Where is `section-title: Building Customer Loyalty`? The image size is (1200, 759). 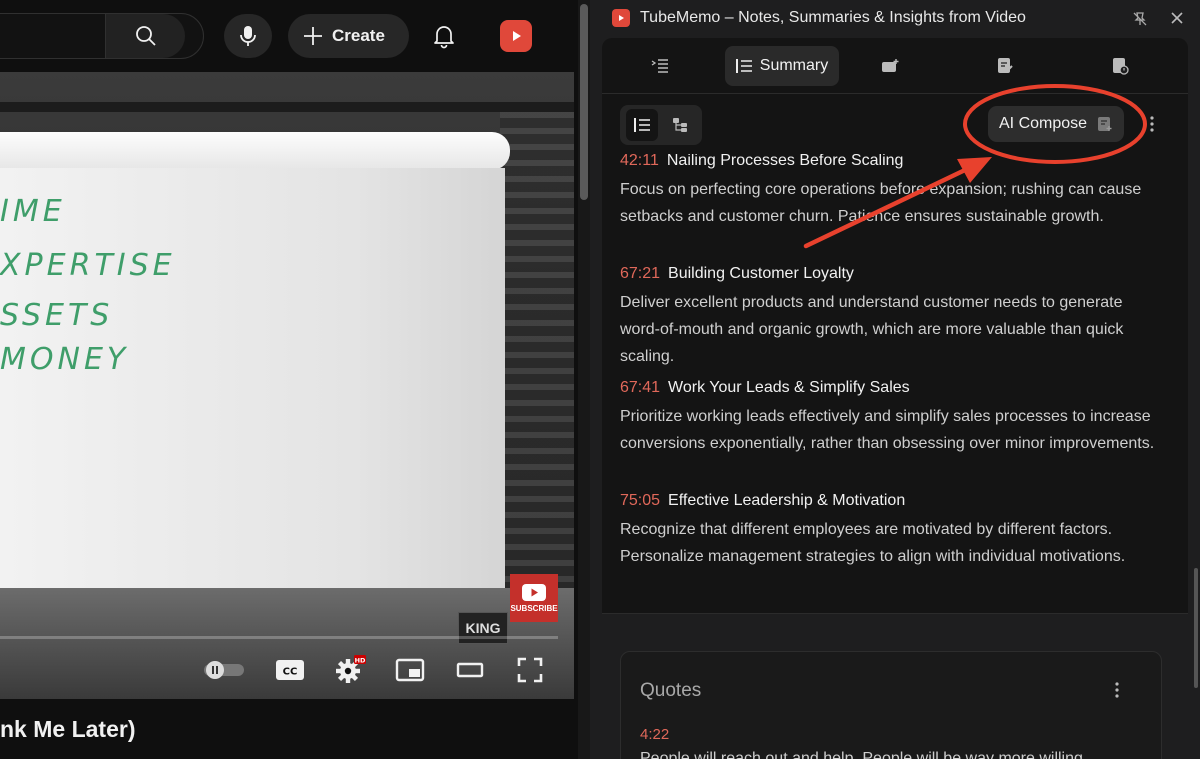 section-title: Building Customer Loyalty is located at coordinates (761, 273).